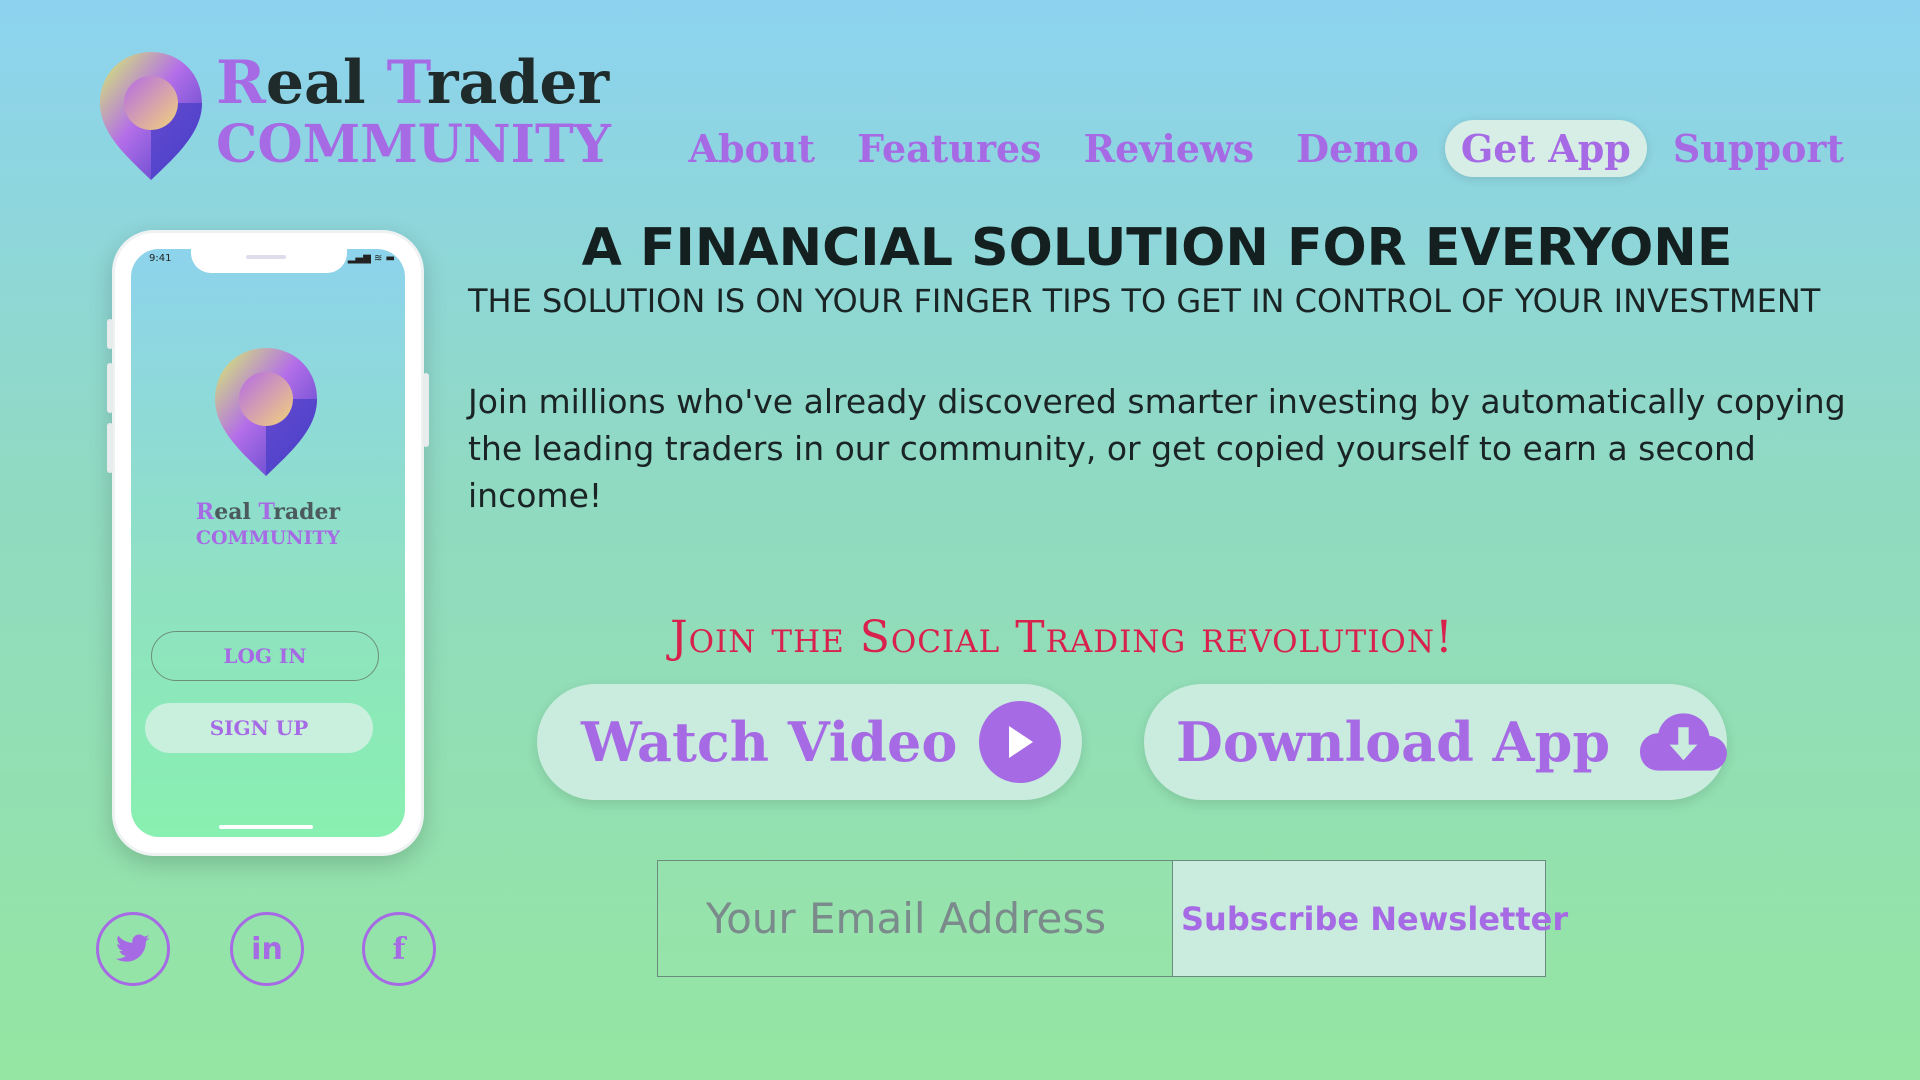 This screenshot has width=1920, height=1080. I want to click on brand-name-line2: COMMUNITY, so click(413, 144).